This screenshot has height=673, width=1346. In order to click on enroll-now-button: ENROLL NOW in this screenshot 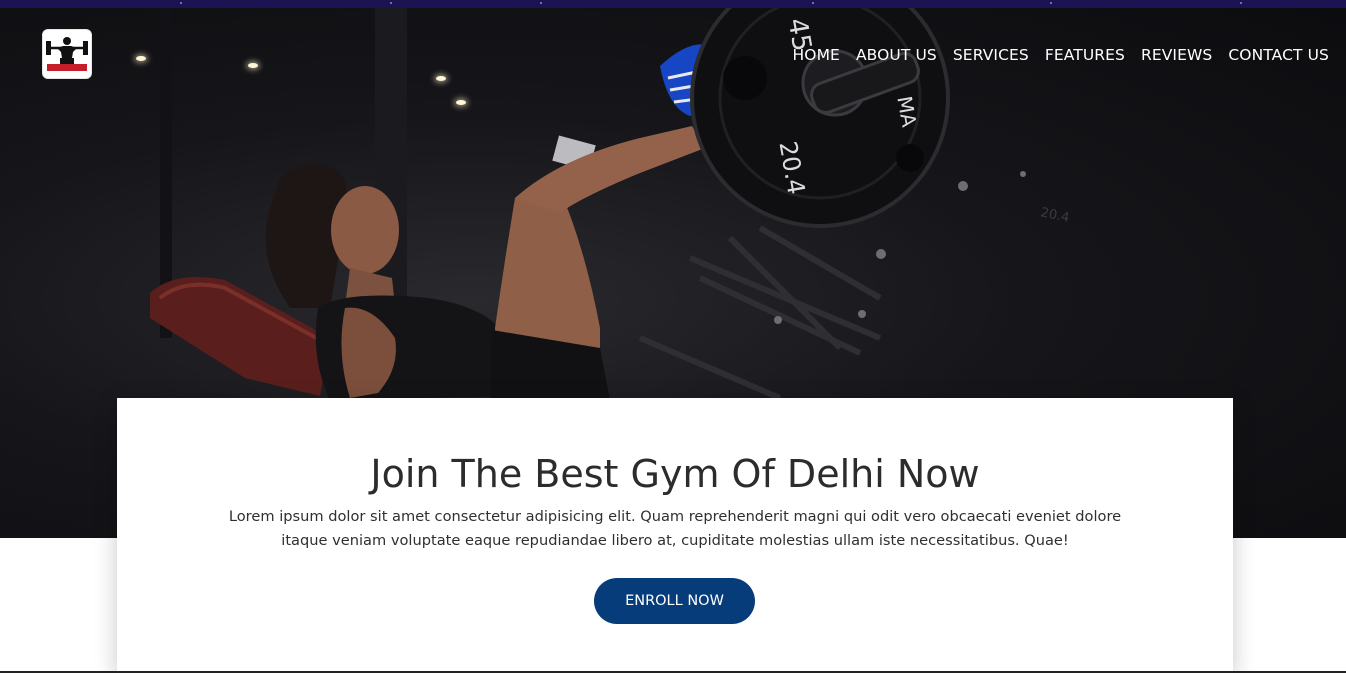, I will do `click(674, 601)`.